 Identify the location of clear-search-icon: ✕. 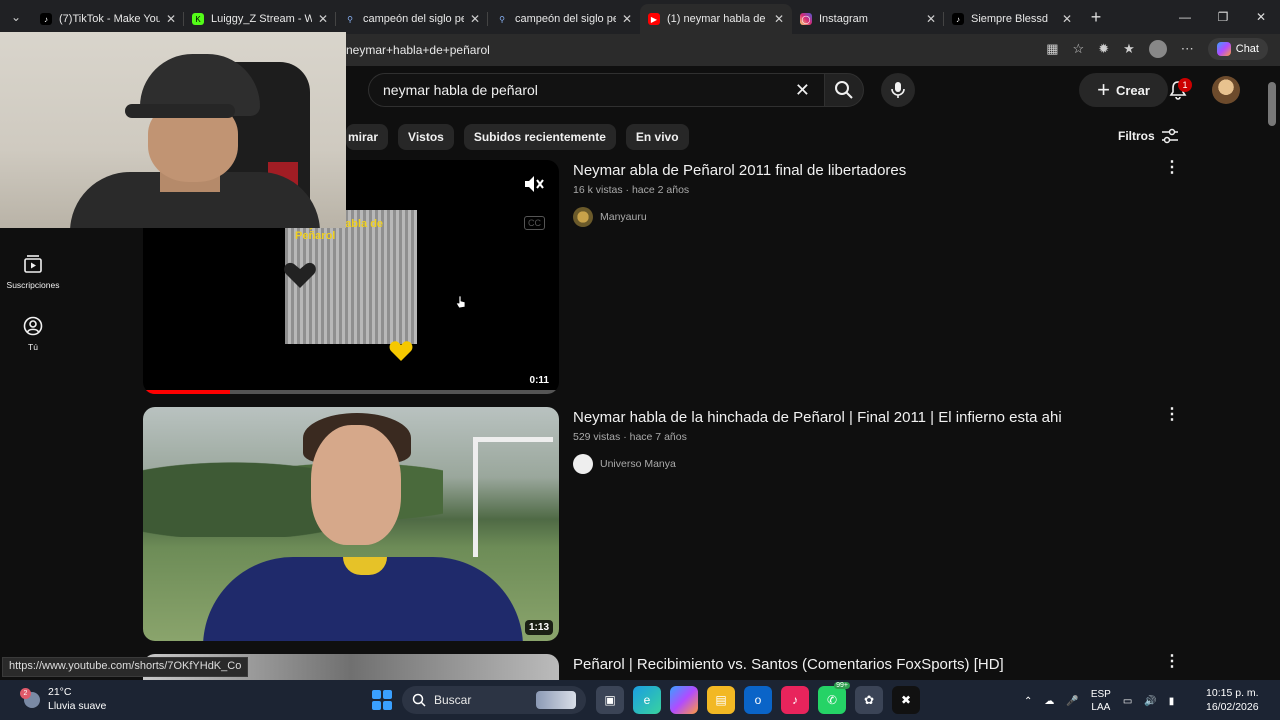
(802, 90).